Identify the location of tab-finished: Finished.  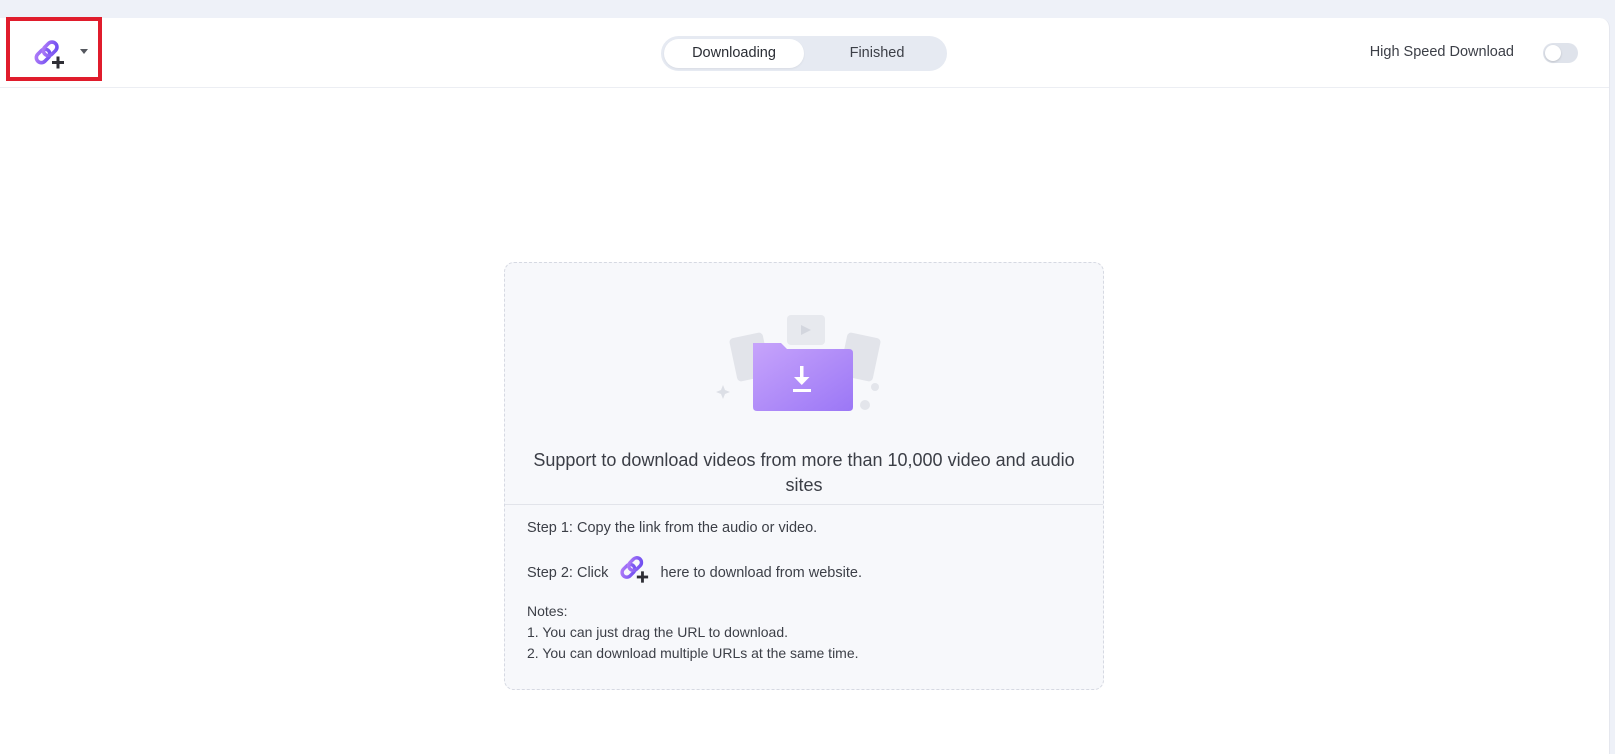
(877, 53).